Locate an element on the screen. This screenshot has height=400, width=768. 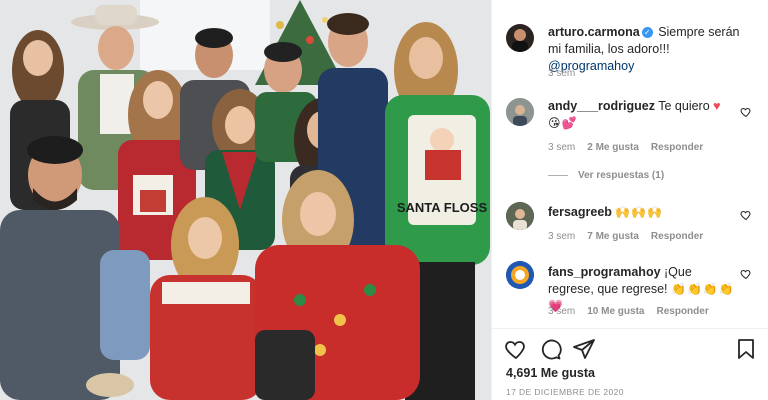
replies-divider is located at coordinates (558, 175).